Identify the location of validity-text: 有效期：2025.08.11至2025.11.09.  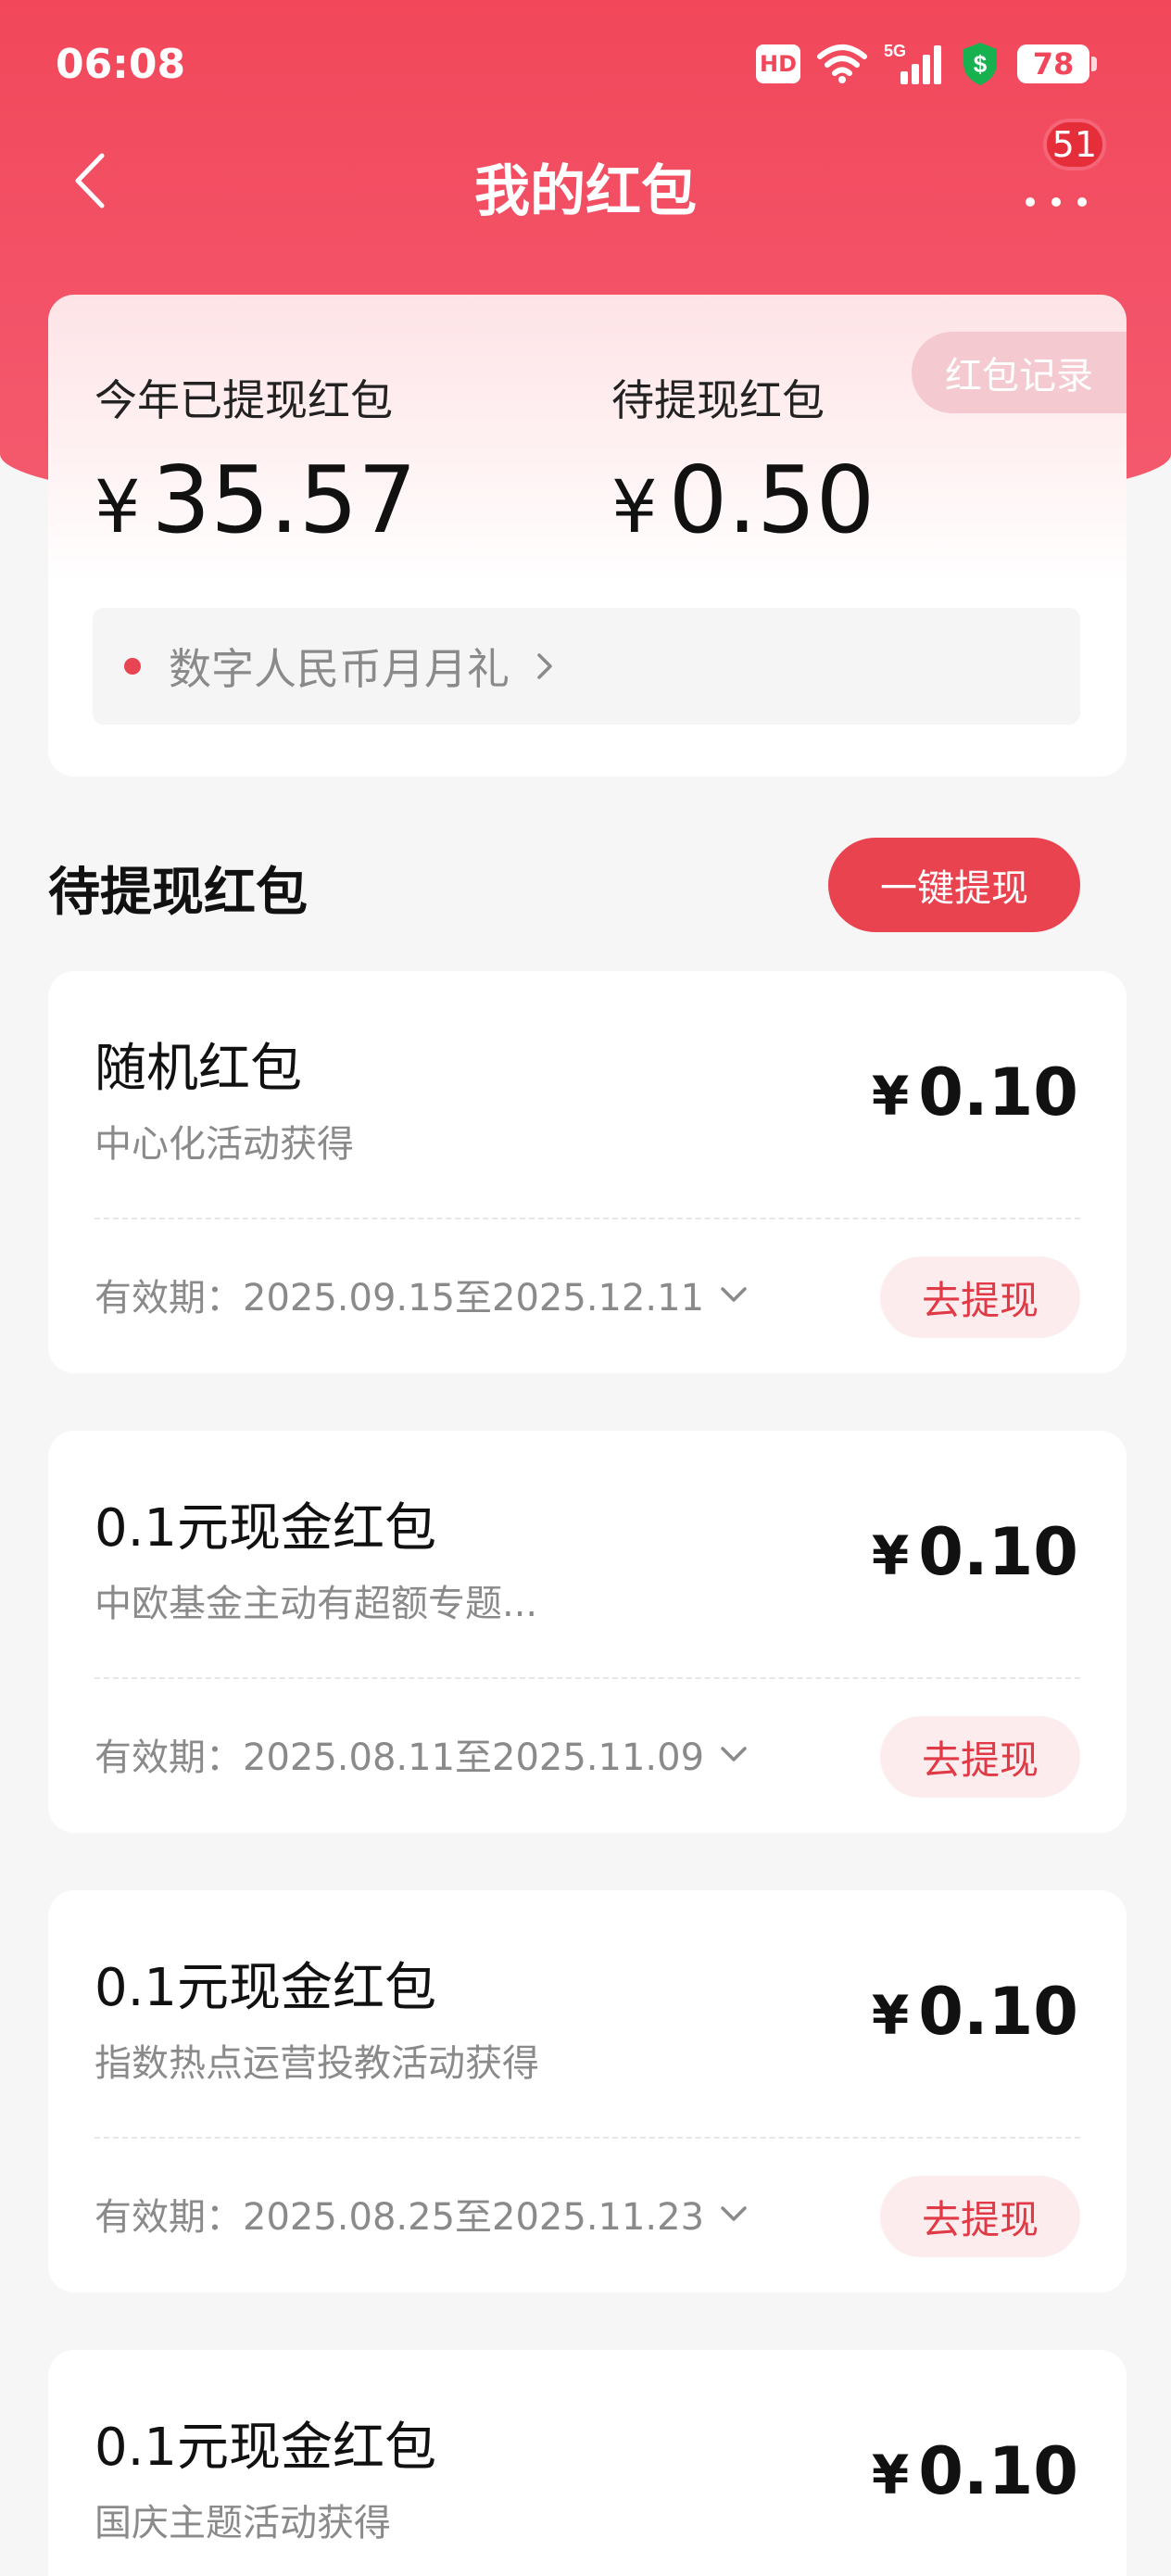
(400, 1757).